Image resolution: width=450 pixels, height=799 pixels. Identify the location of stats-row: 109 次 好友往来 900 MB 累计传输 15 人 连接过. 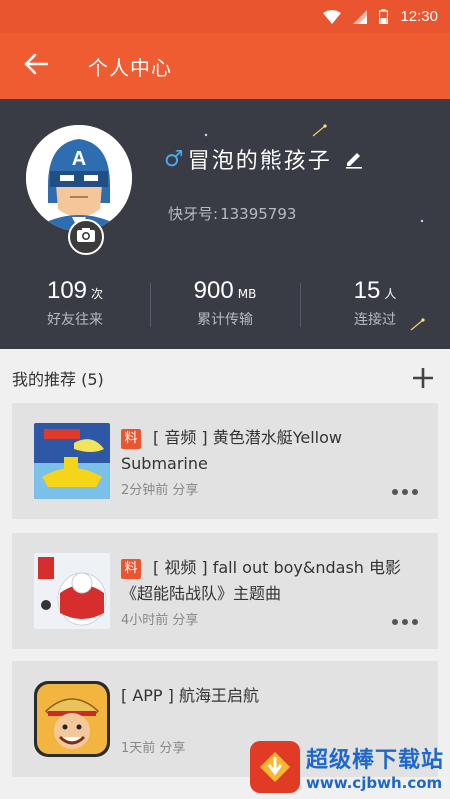
(225, 307).